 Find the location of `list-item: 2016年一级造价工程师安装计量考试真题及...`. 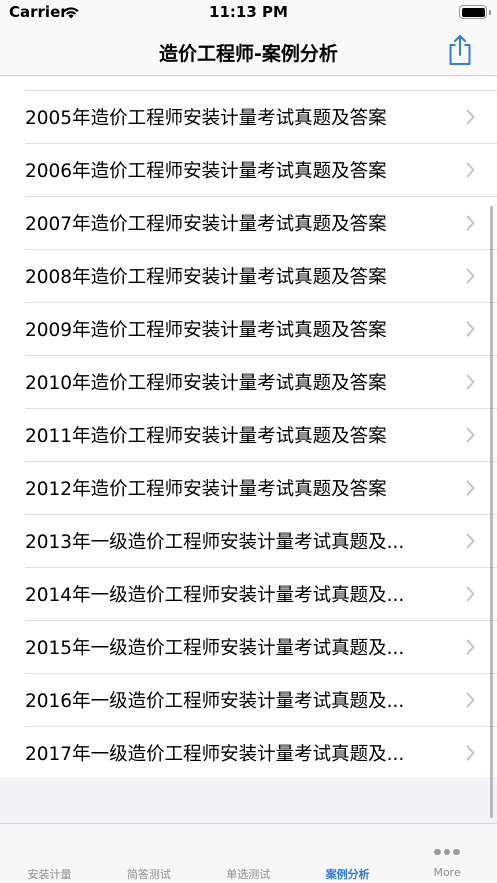

list-item: 2016年一级造价工程师安装计量考试真题及... is located at coordinates (248, 700).